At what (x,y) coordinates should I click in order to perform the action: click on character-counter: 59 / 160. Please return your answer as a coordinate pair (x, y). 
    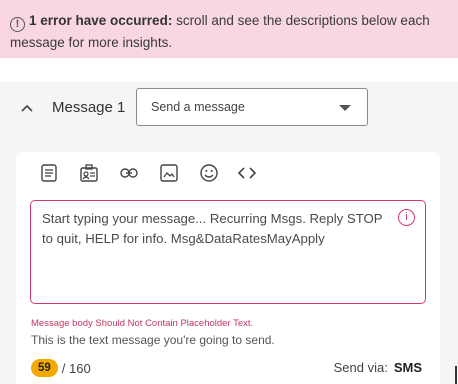
    Looking at the image, I should click on (61, 368).